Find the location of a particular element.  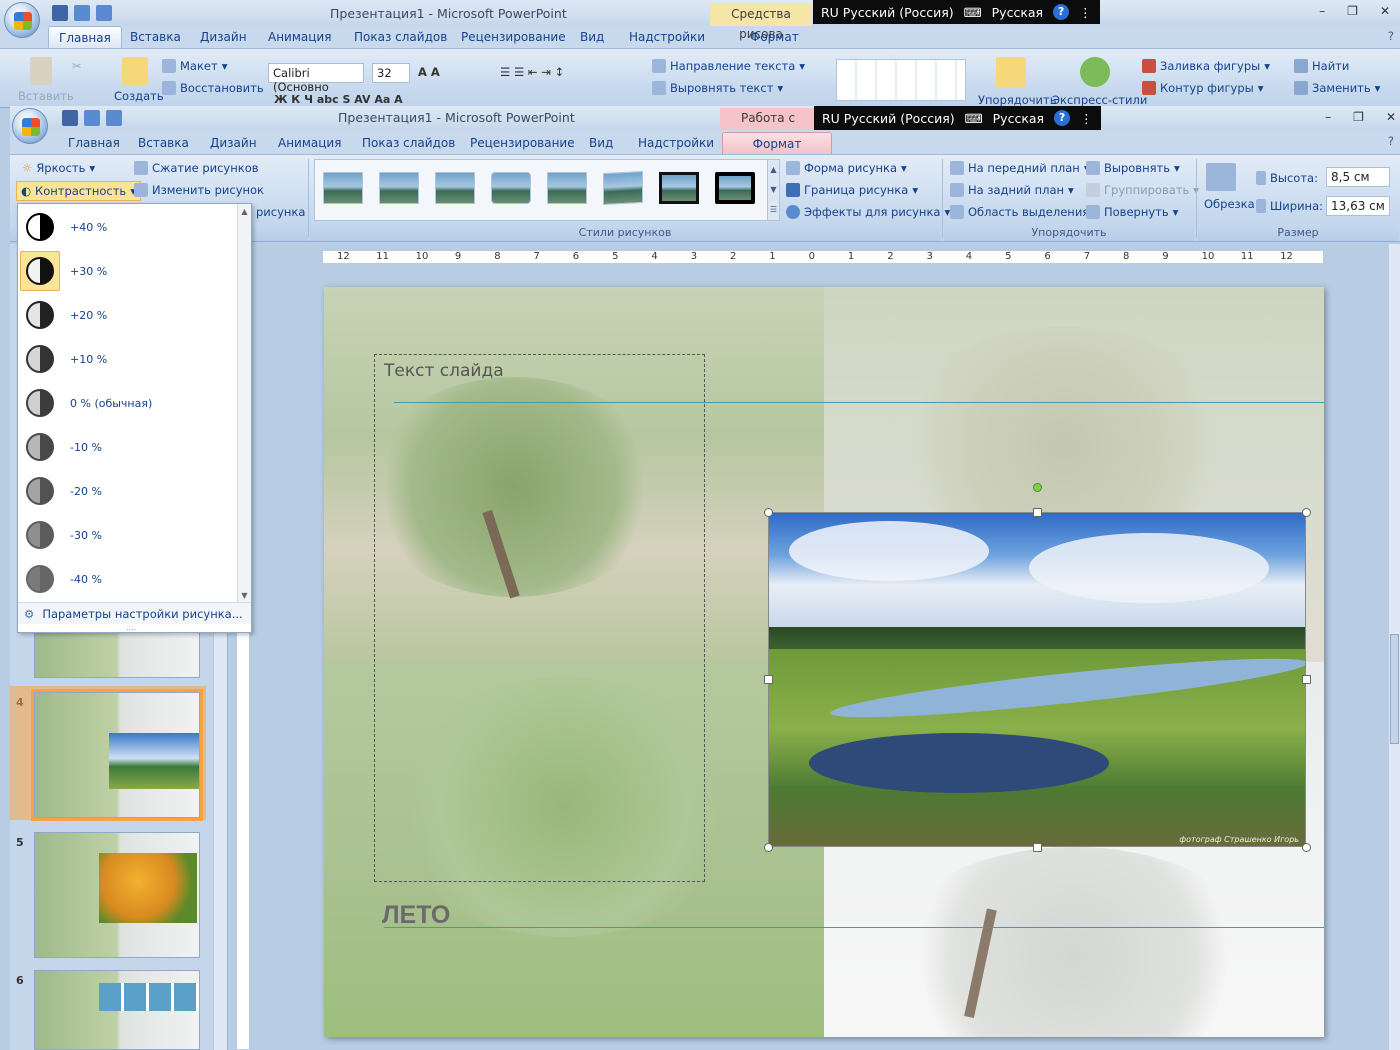

new-slide-button: Создать is located at coordinates (139, 96).